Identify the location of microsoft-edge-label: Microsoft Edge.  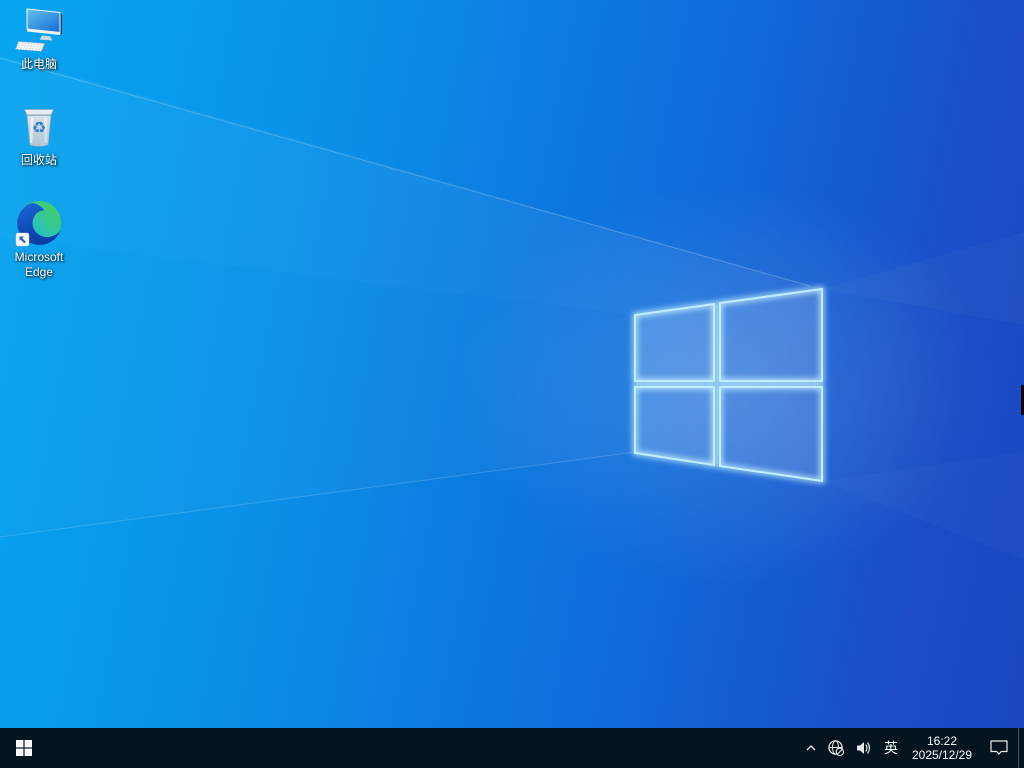
(39, 264).